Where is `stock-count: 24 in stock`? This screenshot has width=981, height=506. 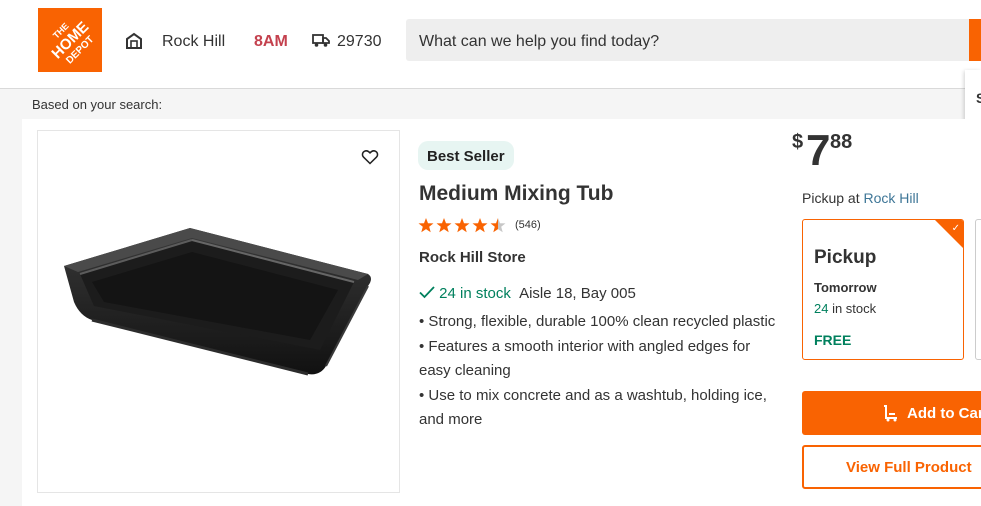
stock-count: 24 in stock is located at coordinates (475, 293).